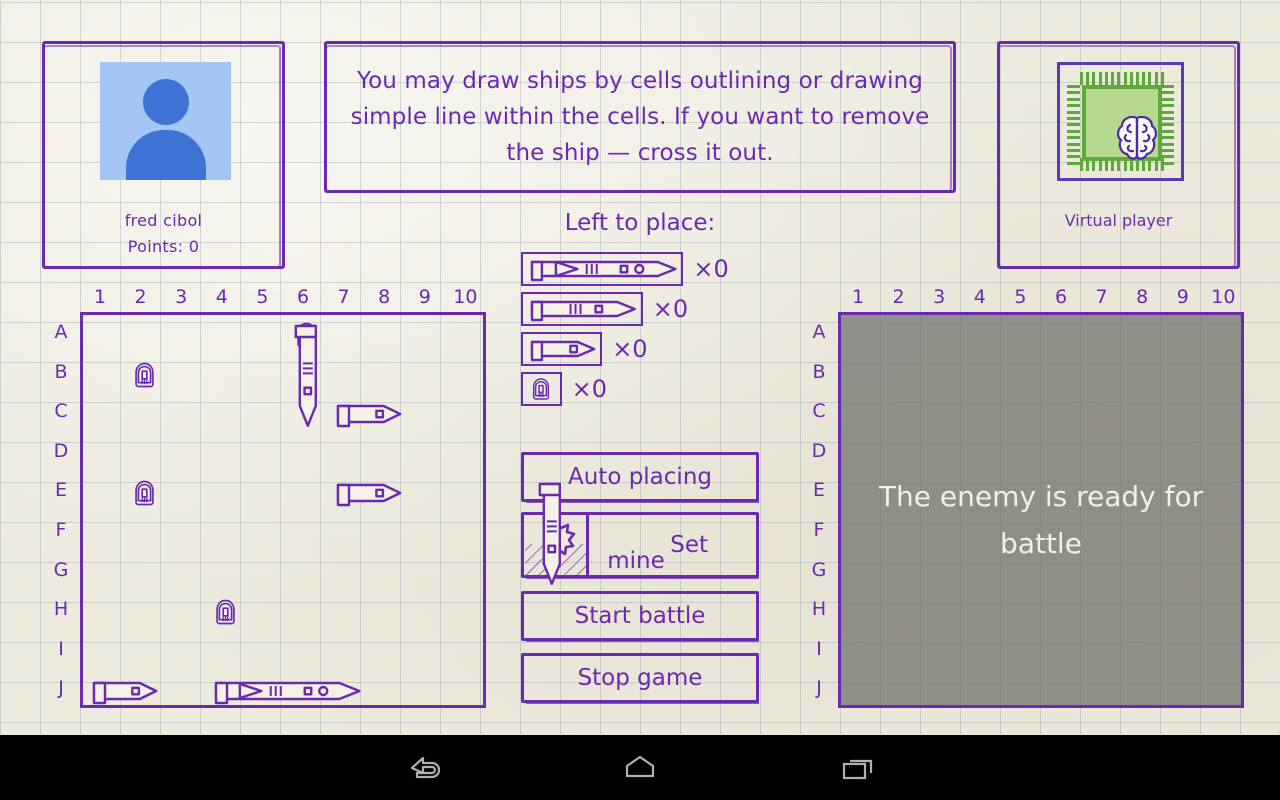 Image resolution: width=1280 pixels, height=800 pixels. Describe the element at coordinates (184, 690) in the screenshot. I see `cell-J3` at that location.